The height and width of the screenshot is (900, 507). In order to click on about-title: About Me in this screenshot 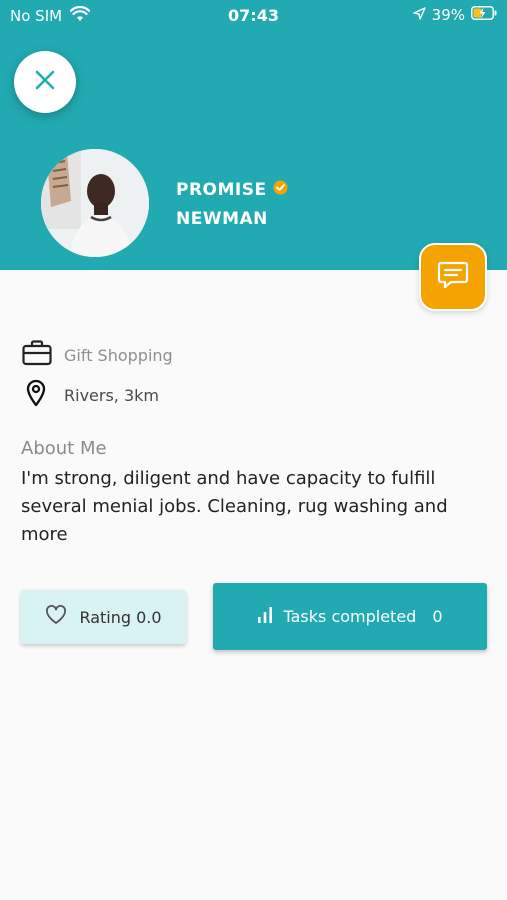, I will do `click(64, 448)`.